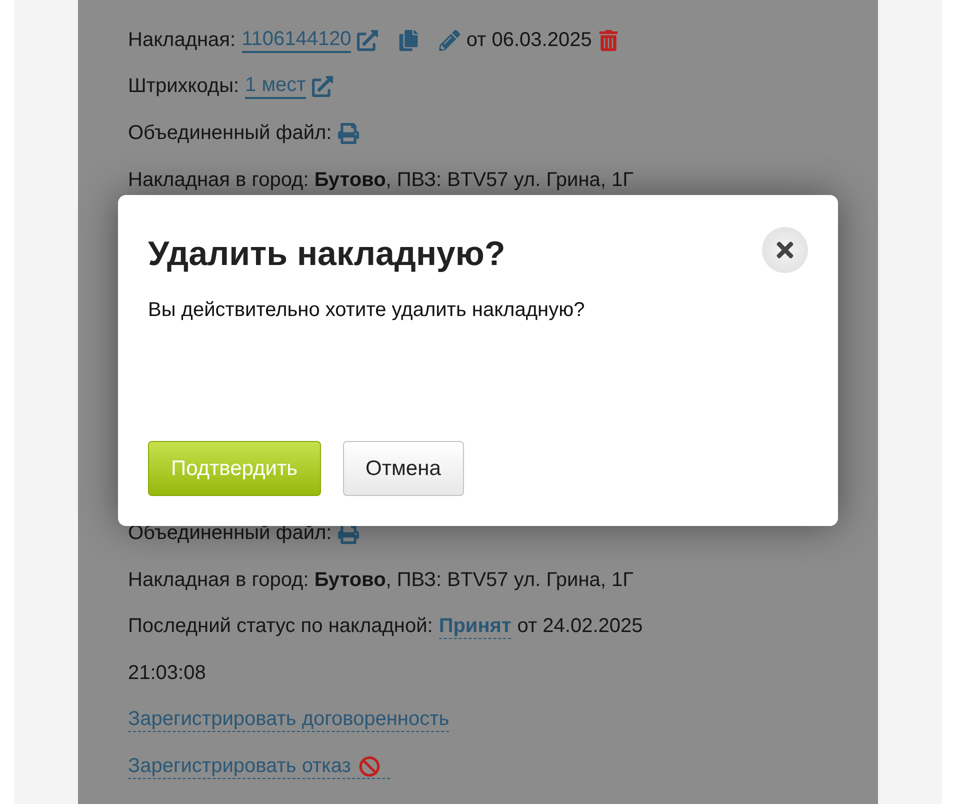  What do you see at coordinates (608, 40) in the screenshot?
I see `trash-icon` at bounding box center [608, 40].